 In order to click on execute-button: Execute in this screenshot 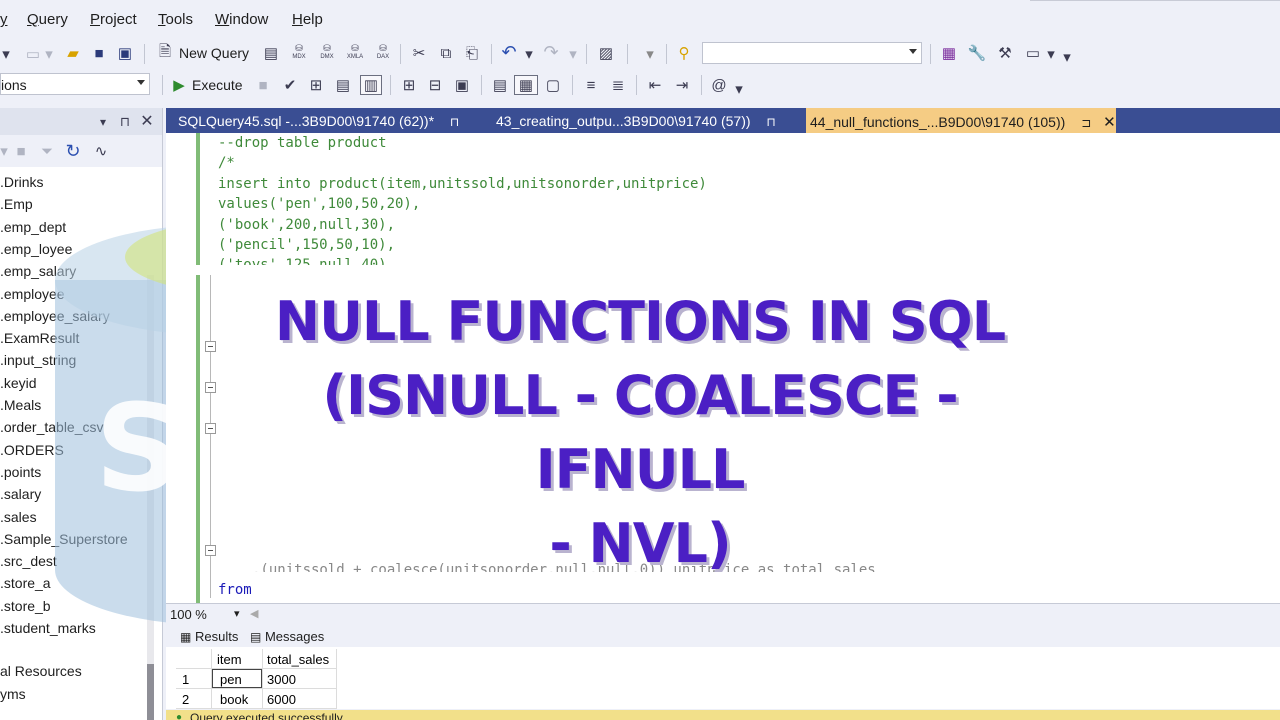, I will do `click(217, 85)`.